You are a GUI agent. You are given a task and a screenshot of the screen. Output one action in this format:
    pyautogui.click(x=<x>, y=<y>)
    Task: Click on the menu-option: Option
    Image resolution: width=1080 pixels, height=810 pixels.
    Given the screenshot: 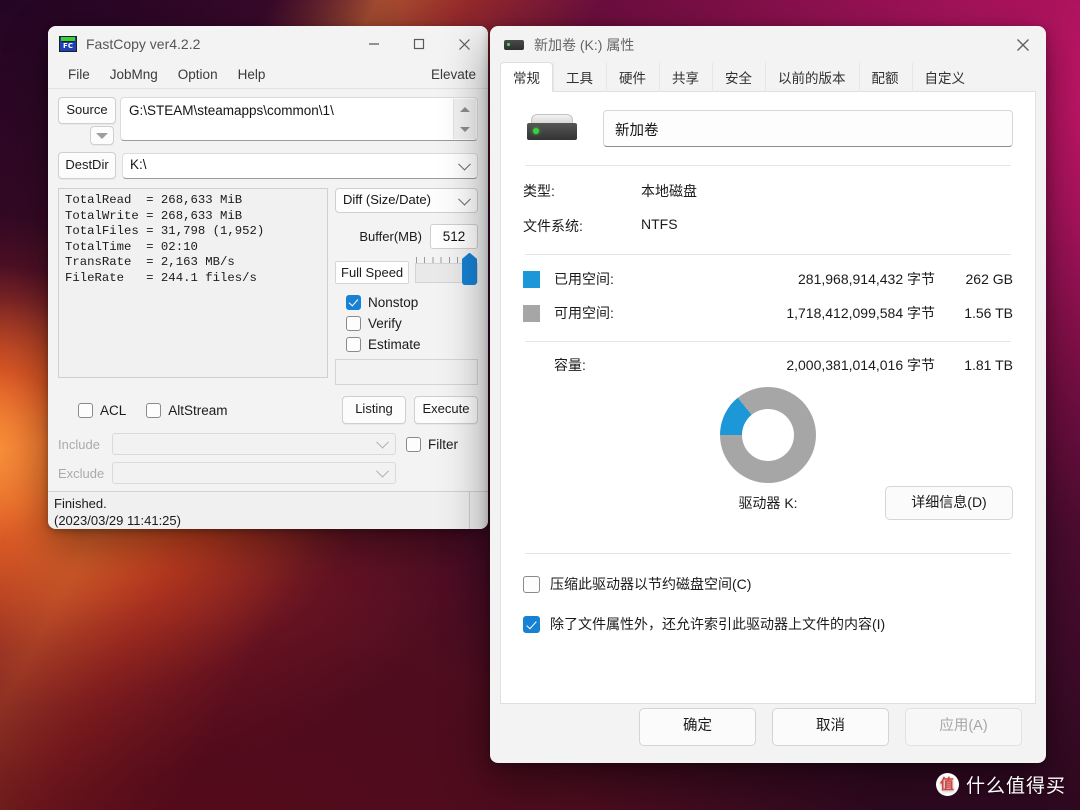 What is the action you would take?
    pyautogui.click(x=198, y=75)
    